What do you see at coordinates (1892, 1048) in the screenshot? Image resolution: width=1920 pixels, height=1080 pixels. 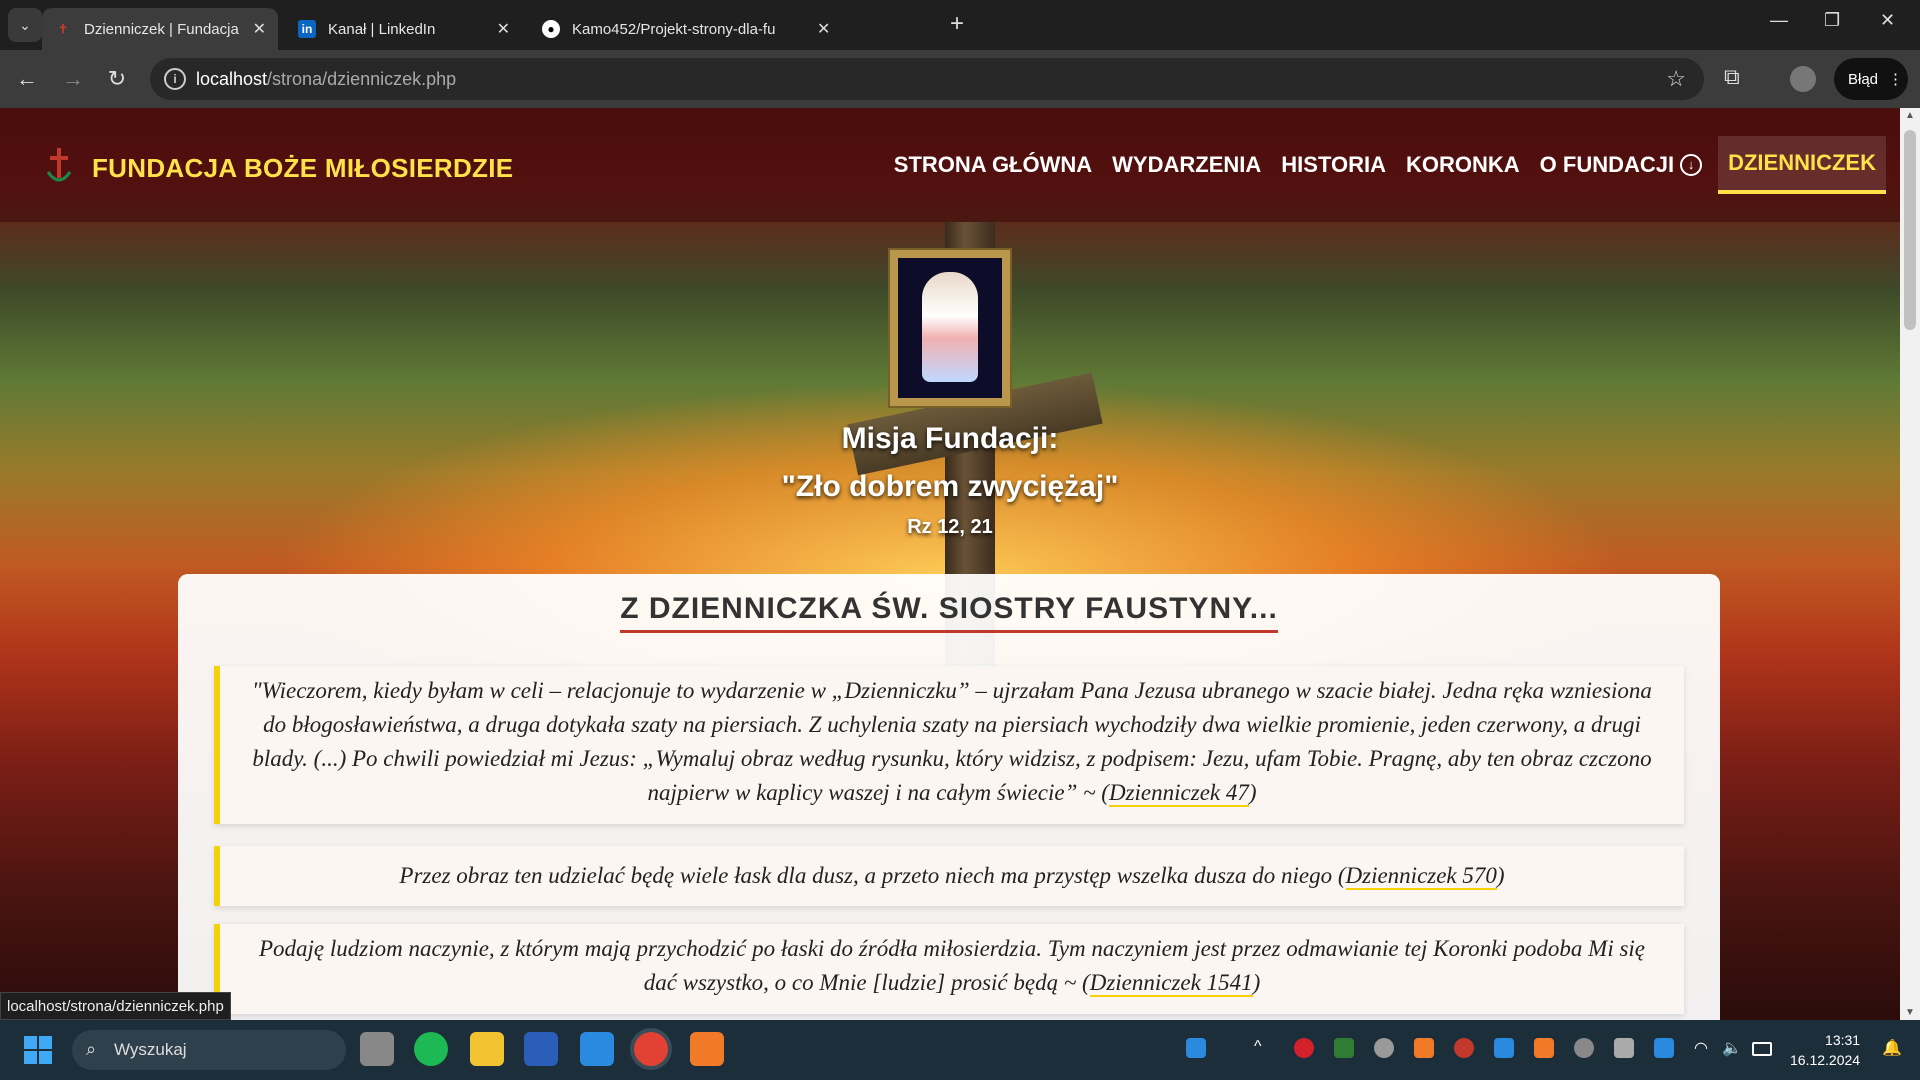 I see `notification-bell-icon: 🔔` at bounding box center [1892, 1048].